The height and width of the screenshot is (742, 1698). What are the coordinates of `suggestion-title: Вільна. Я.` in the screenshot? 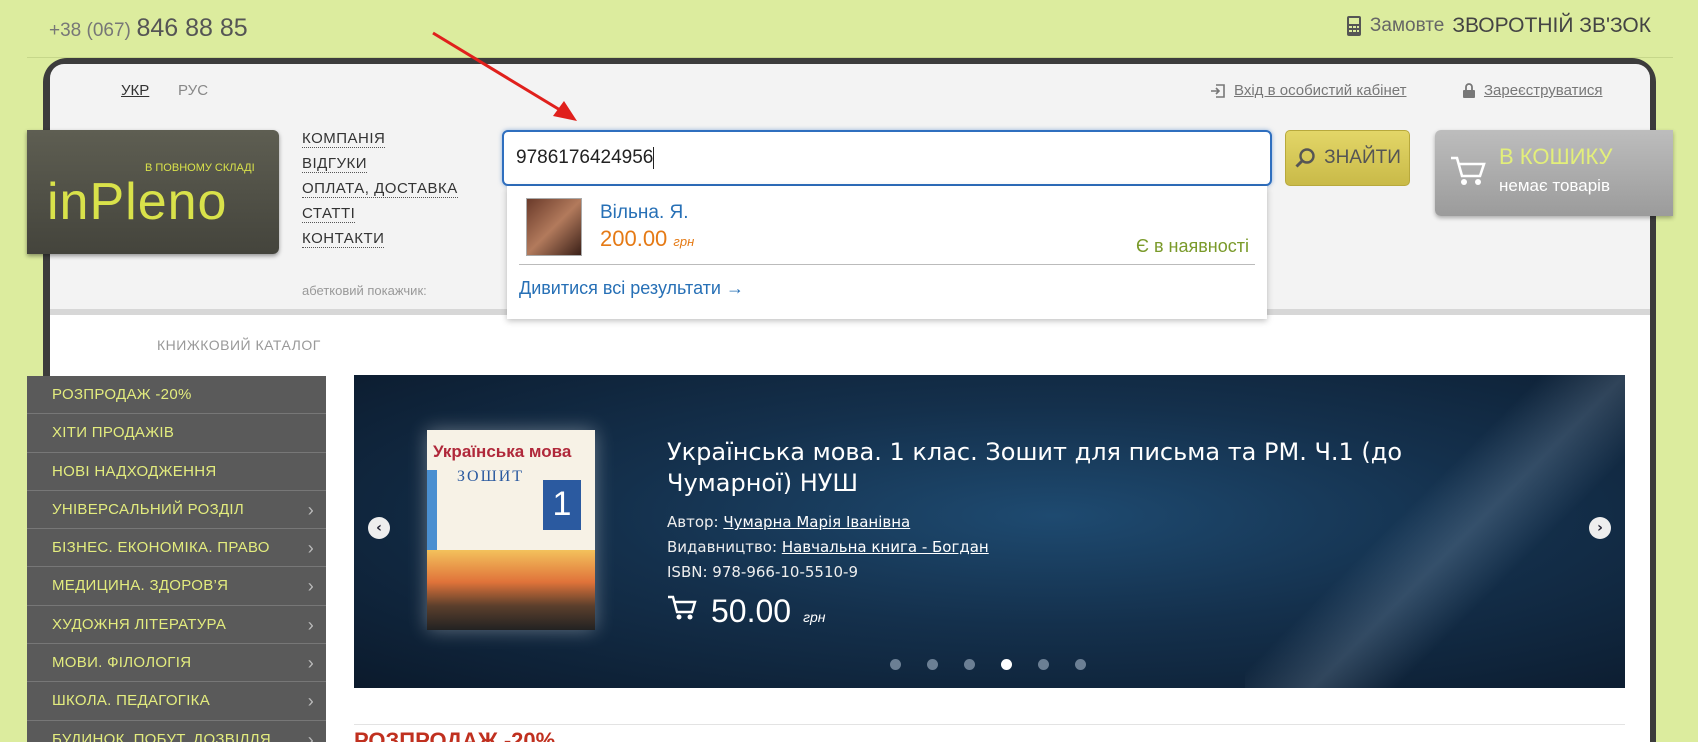 It's located at (644, 213).